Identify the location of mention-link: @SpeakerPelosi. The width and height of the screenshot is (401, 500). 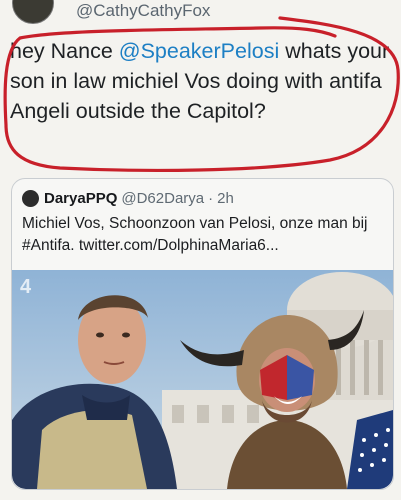
(199, 51).